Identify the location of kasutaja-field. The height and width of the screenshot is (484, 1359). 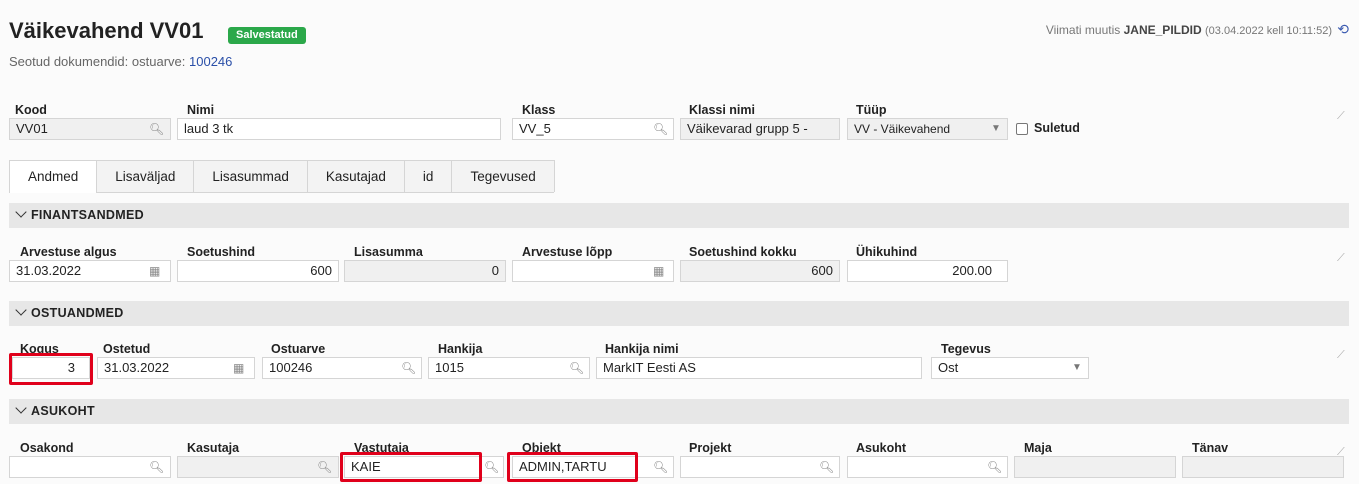
(258, 467).